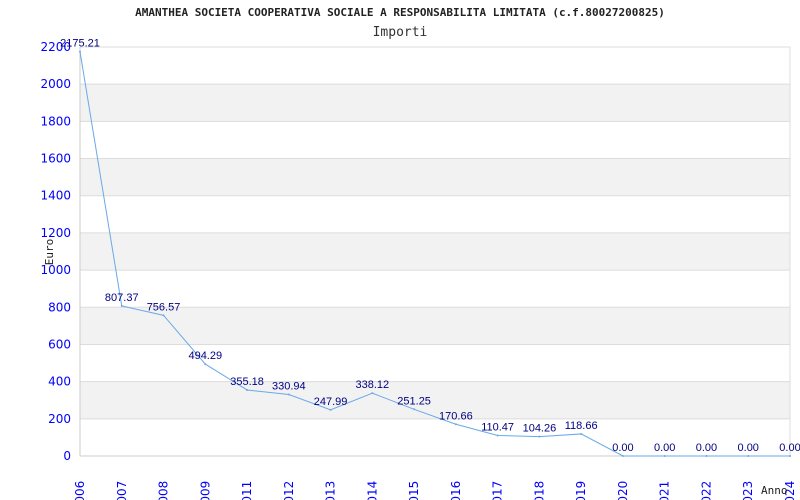 This screenshot has height=500, width=800. What do you see at coordinates (55, 233) in the screenshot?
I see `y-tick-label: 1200` at bounding box center [55, 233].